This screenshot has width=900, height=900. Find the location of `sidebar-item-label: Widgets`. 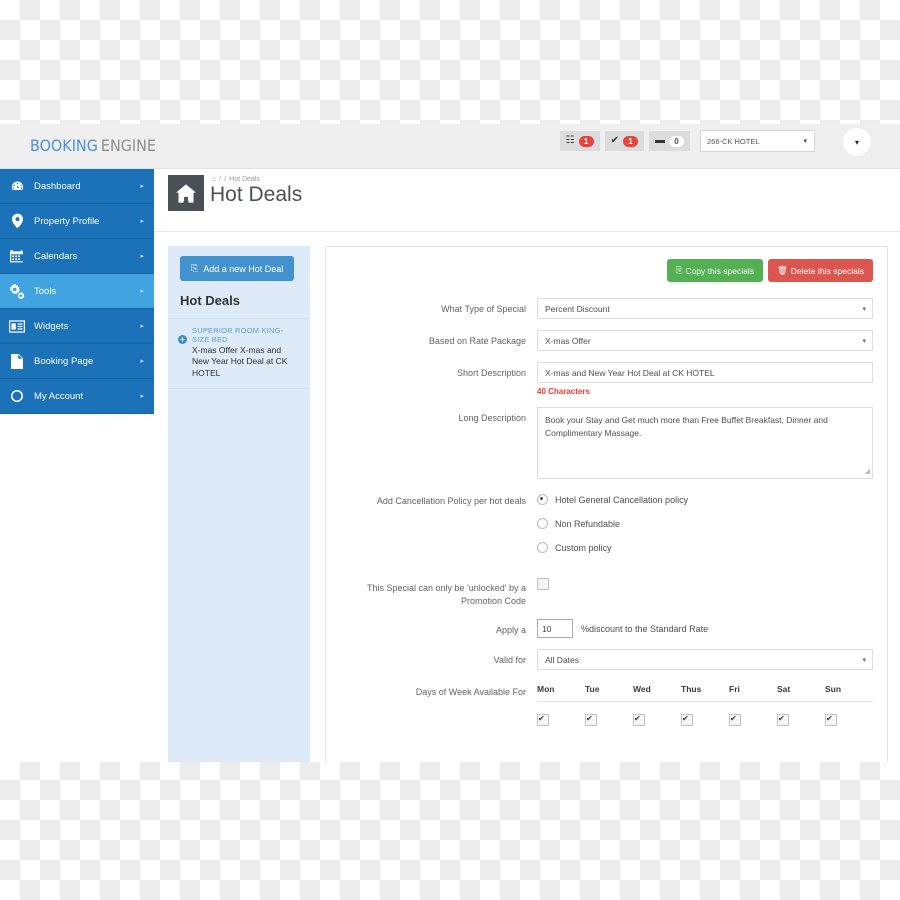

sidebar-item-label: Widgets is located at coordinates (51, 326).